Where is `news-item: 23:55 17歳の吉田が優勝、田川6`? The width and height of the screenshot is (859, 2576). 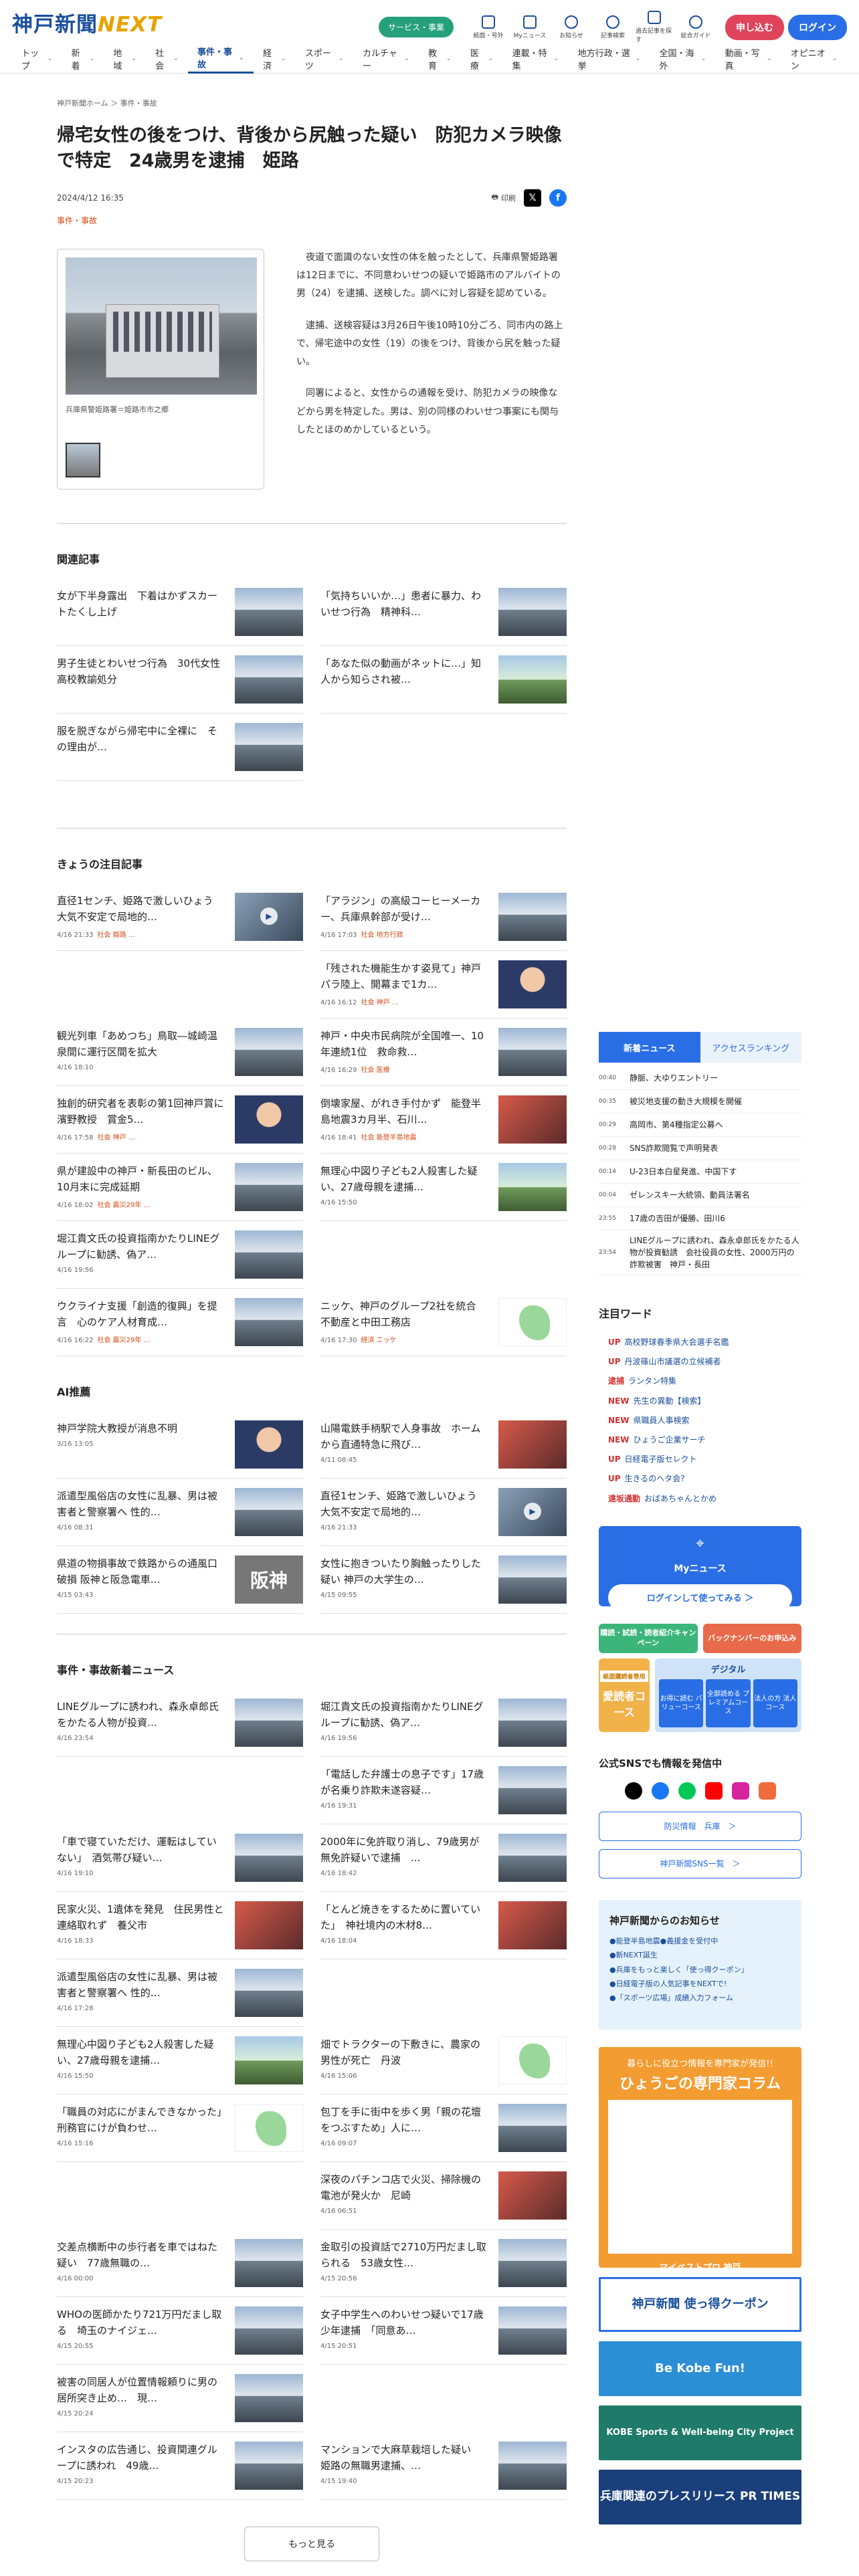
news-item: 23:55 17歳の吉田が優勝、田川6 is located at coordinates (700, 1218).